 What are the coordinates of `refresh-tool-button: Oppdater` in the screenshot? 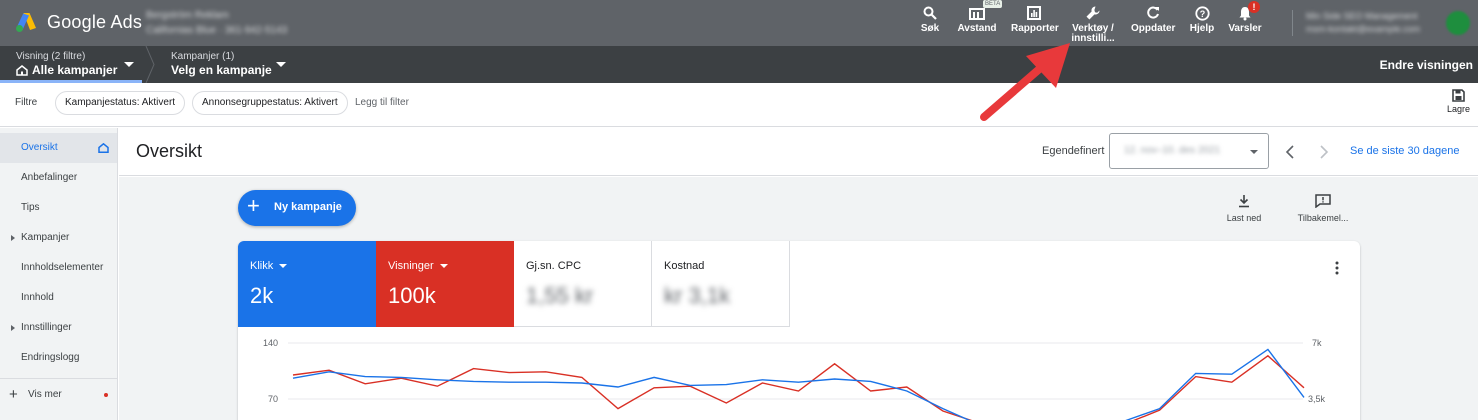 It's located at (1153, 19).